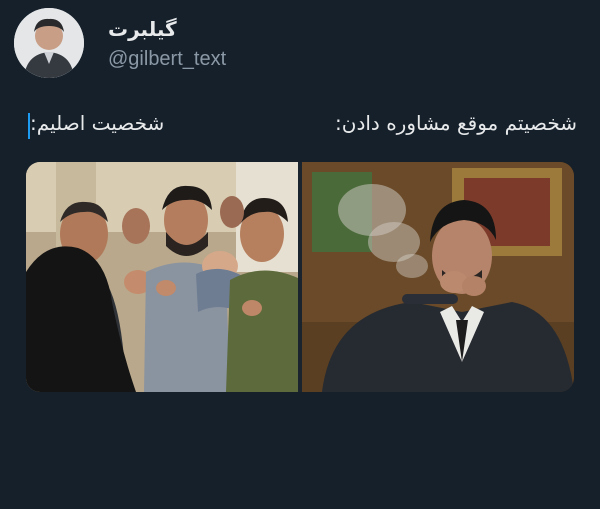  I want to click on caption-advice-personality: شخصیتم موقع مشاوره دادن:, so click(456, 123).